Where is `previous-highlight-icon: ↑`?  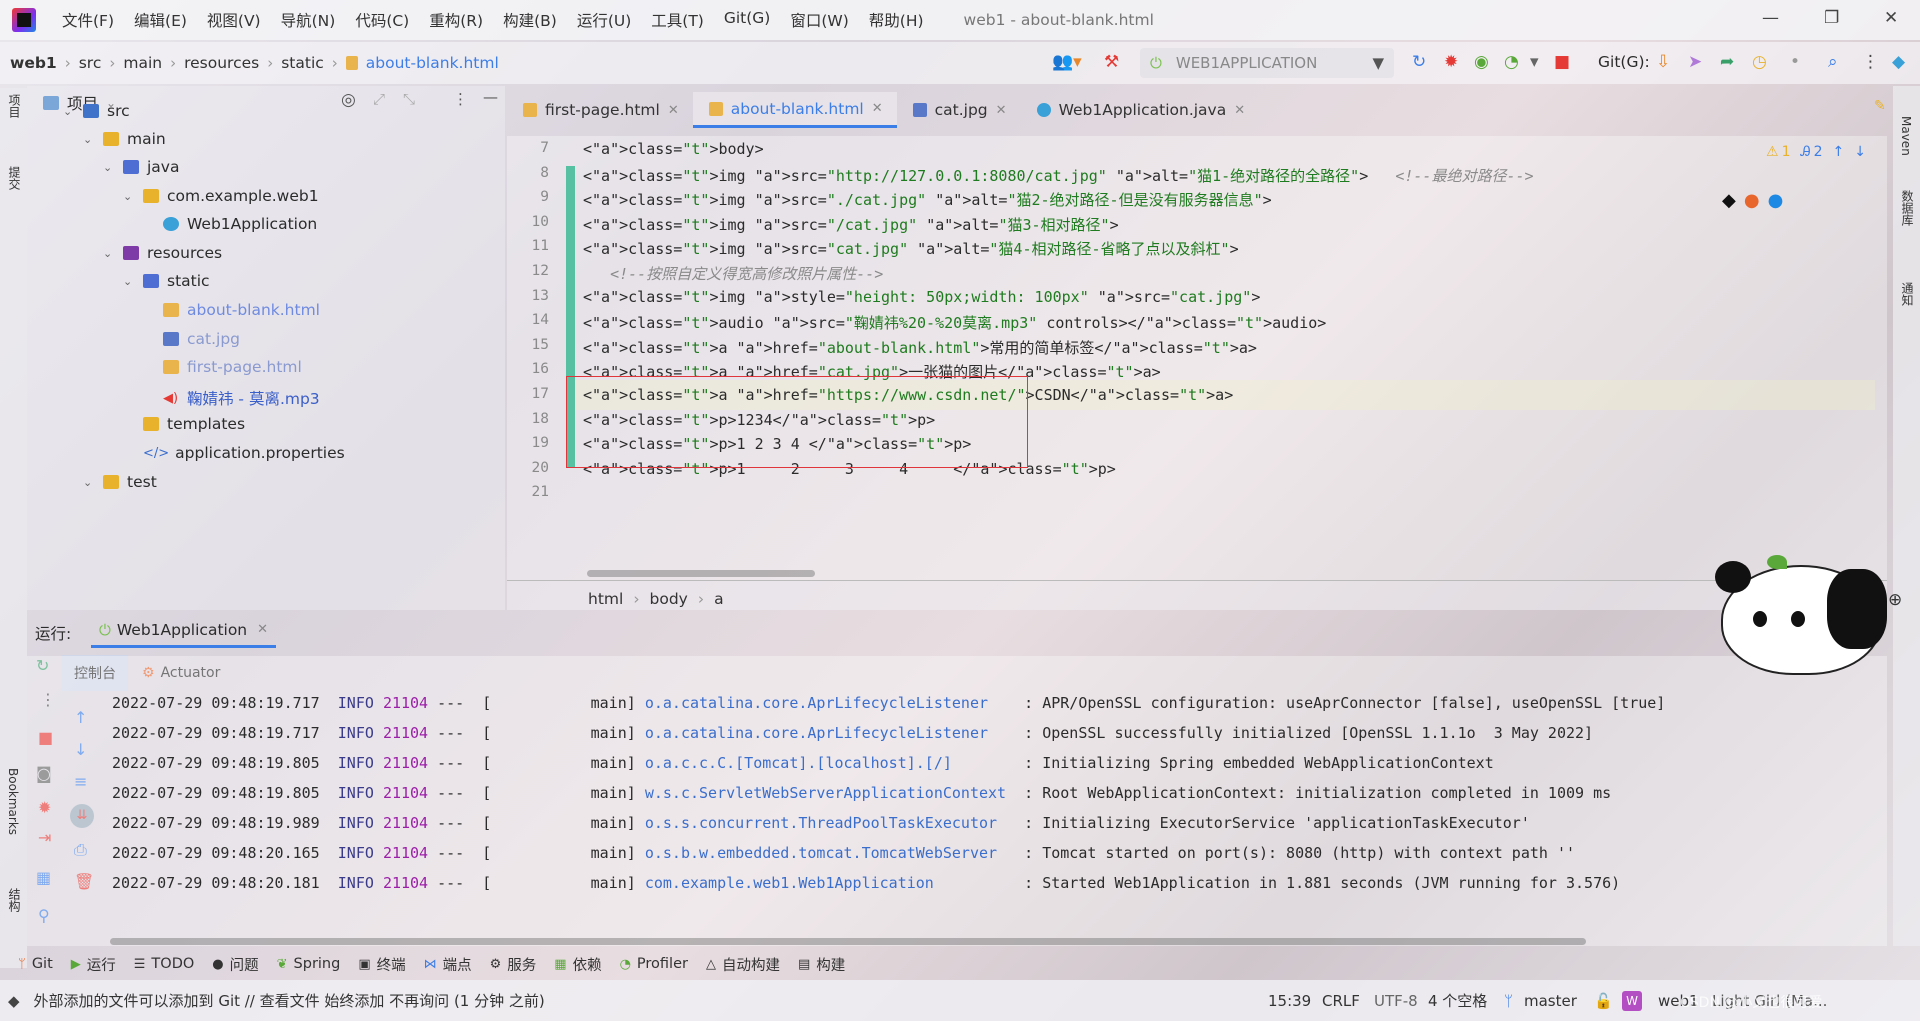 previous-highlight-icon: ↑ is located at coordinates (1839, 152).